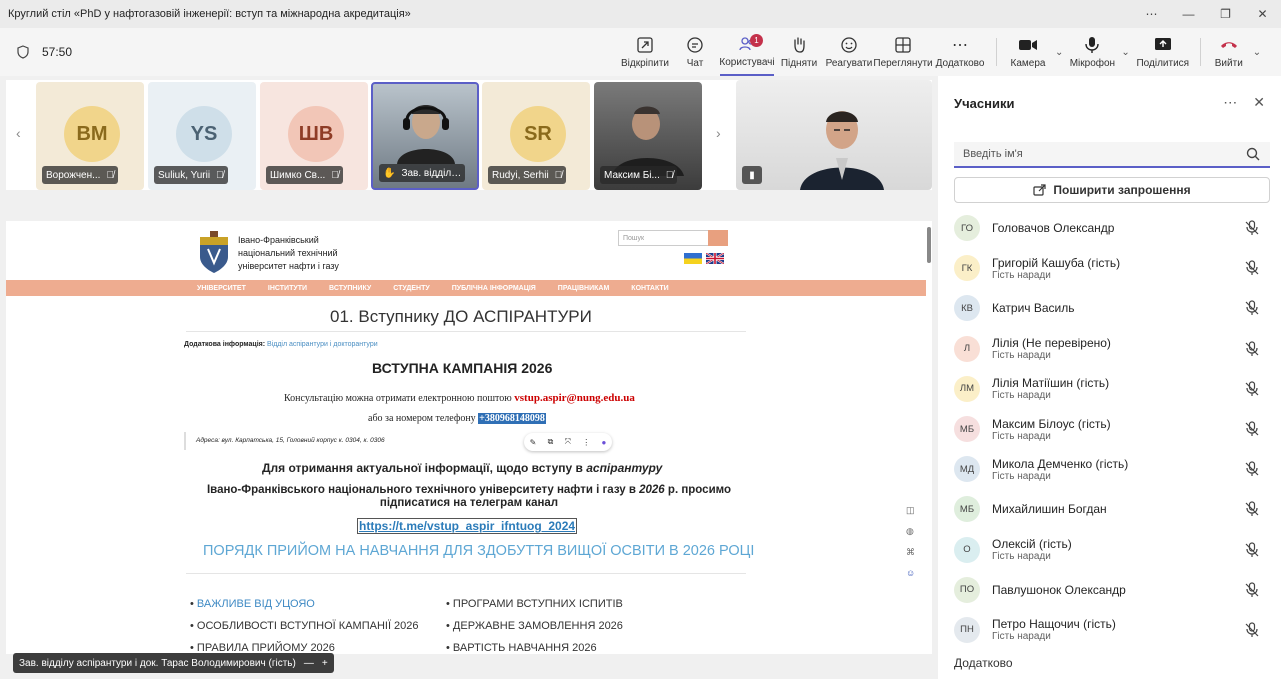  Describe the element at coordinates (1028, 52) in the screenshot. I see `camera-button: Камера` at that location.